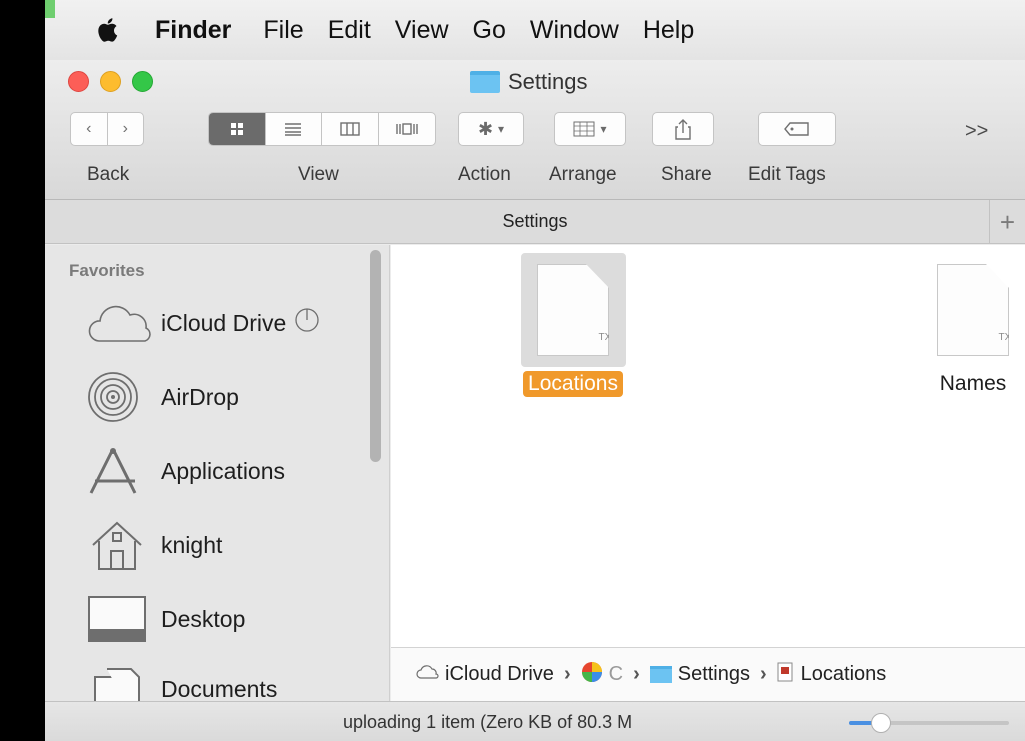 Image resolution: width=1025 pixels, height=741 pixels. I want to click on column-view-button, so click(350, 129).